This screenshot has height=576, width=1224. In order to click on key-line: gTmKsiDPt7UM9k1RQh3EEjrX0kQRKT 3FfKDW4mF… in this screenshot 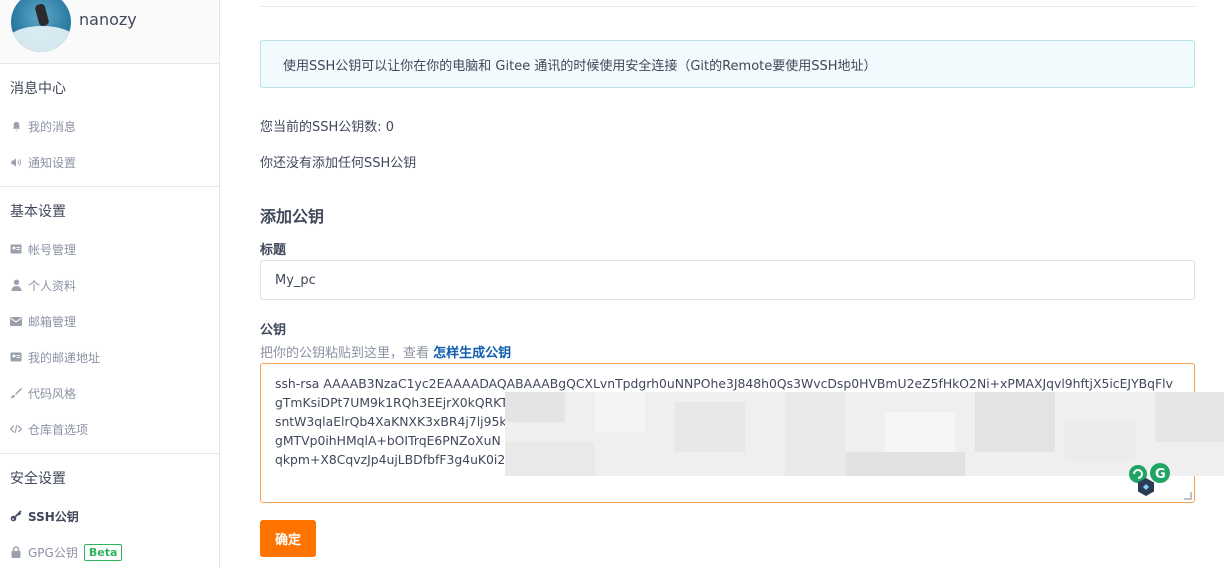, I will do `click(727, 402)`.